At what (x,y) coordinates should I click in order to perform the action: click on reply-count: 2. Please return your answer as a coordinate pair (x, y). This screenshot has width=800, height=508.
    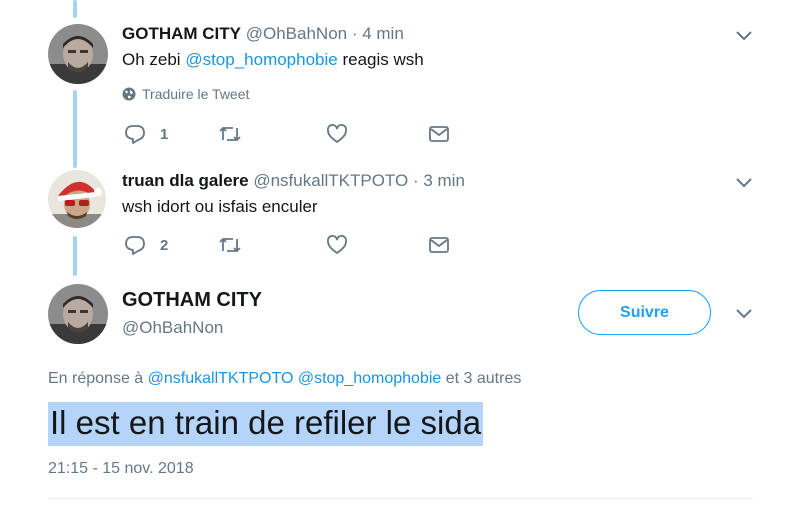
    Looking at the image, I should click on (164, 245).